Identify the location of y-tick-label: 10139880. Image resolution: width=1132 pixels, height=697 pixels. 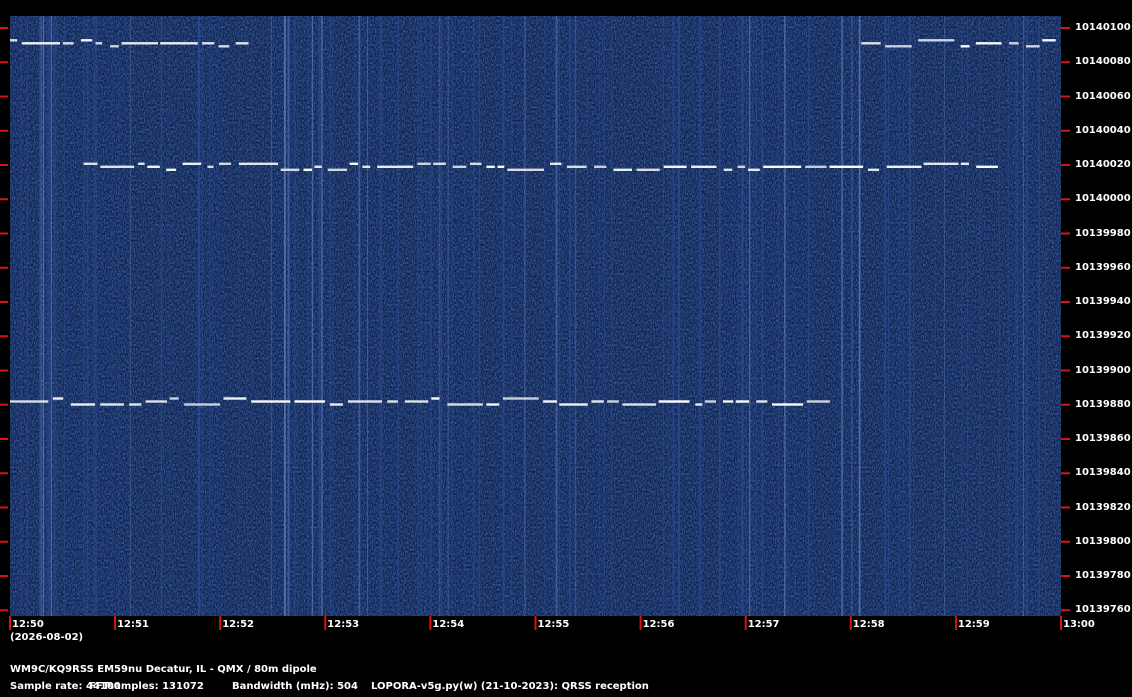
(1103, 404).